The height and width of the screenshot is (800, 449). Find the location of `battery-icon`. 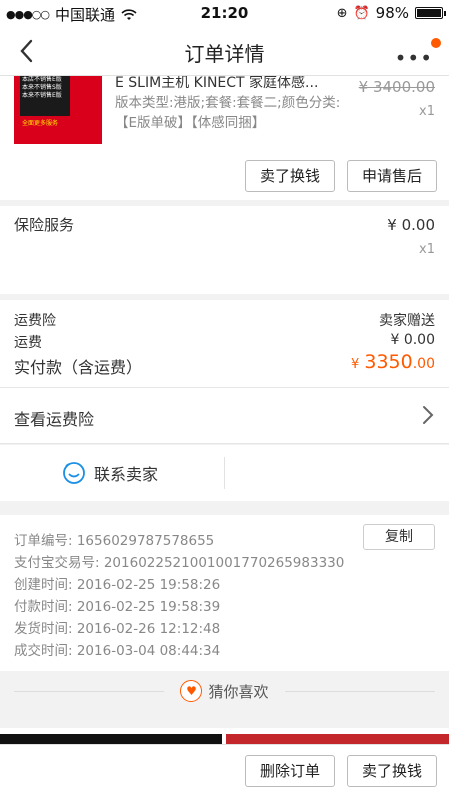

battery-icon is located at coordinates (430, 13).